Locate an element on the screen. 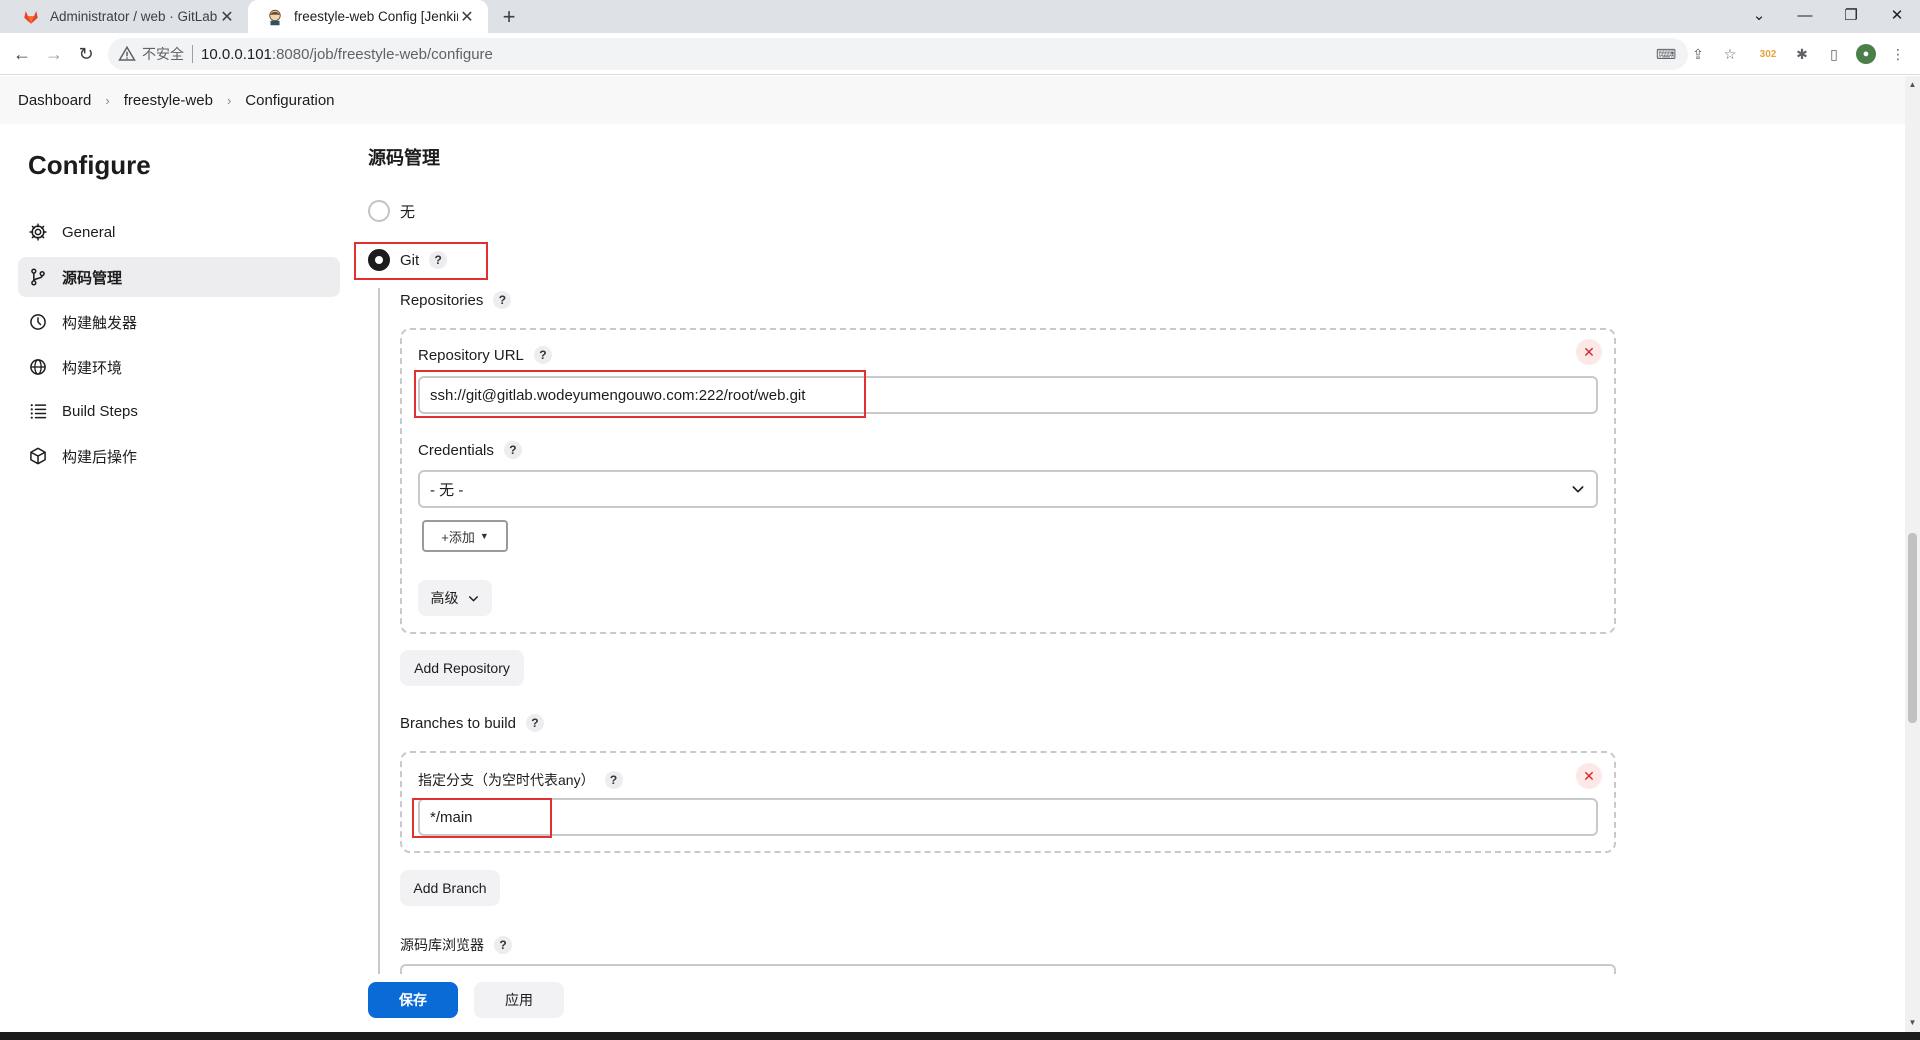  forward-icon: → is located at coordinates (54, 54).